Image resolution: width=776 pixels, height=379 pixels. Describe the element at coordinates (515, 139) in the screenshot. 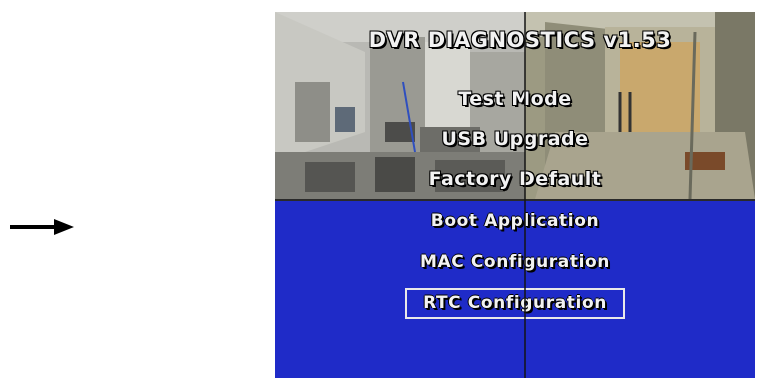

I see `menu-item-usb-upgrade: USB Upgrade` at that location.